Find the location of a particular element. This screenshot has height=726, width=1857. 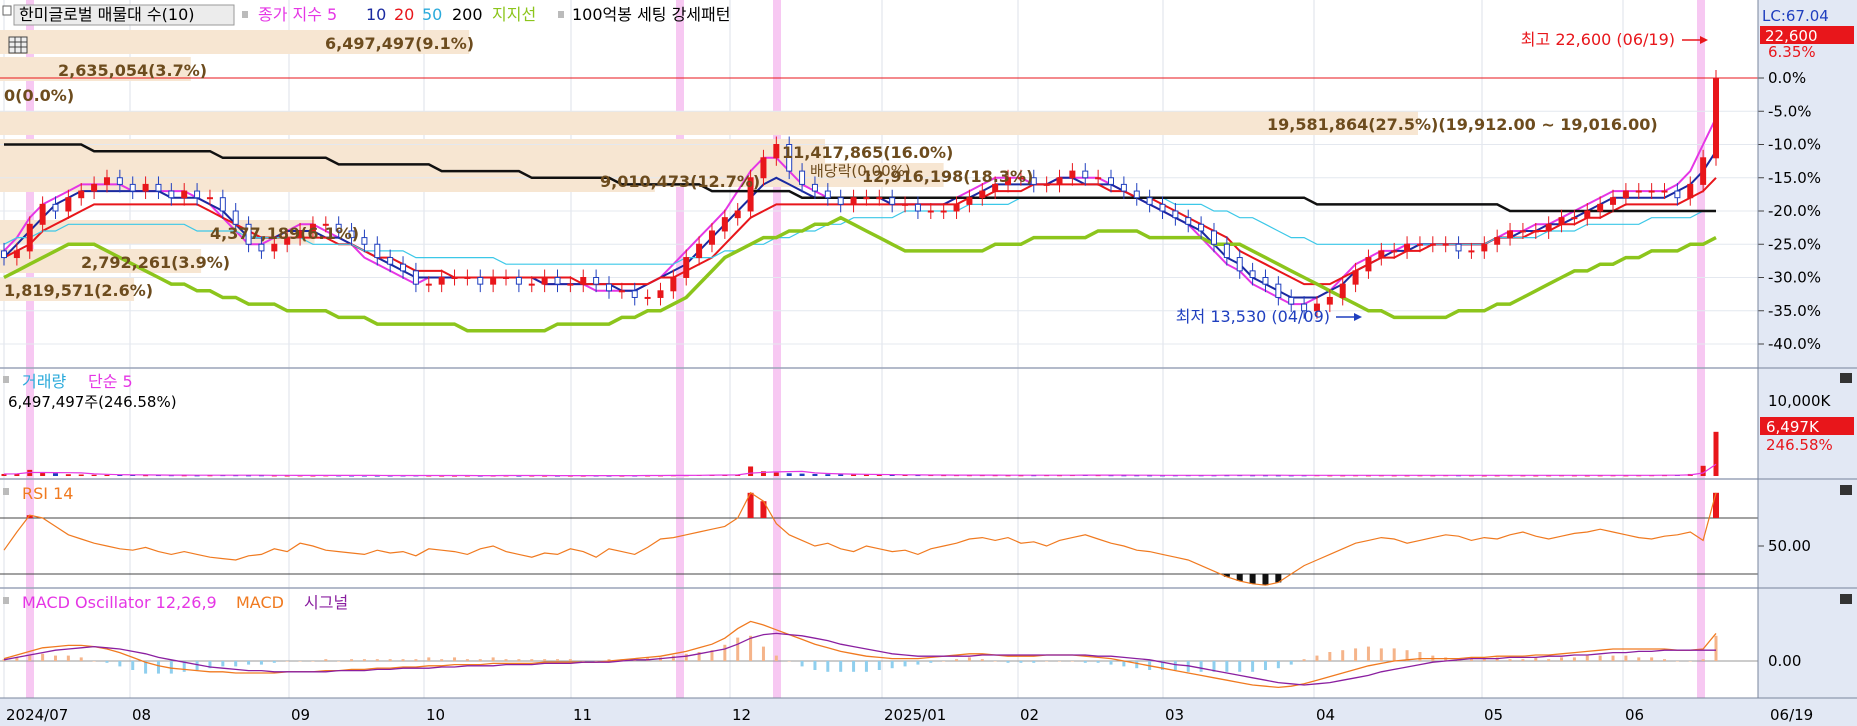

volume-profile-label: 6,497,497(9.1%) is located at coordinates (399, 43).